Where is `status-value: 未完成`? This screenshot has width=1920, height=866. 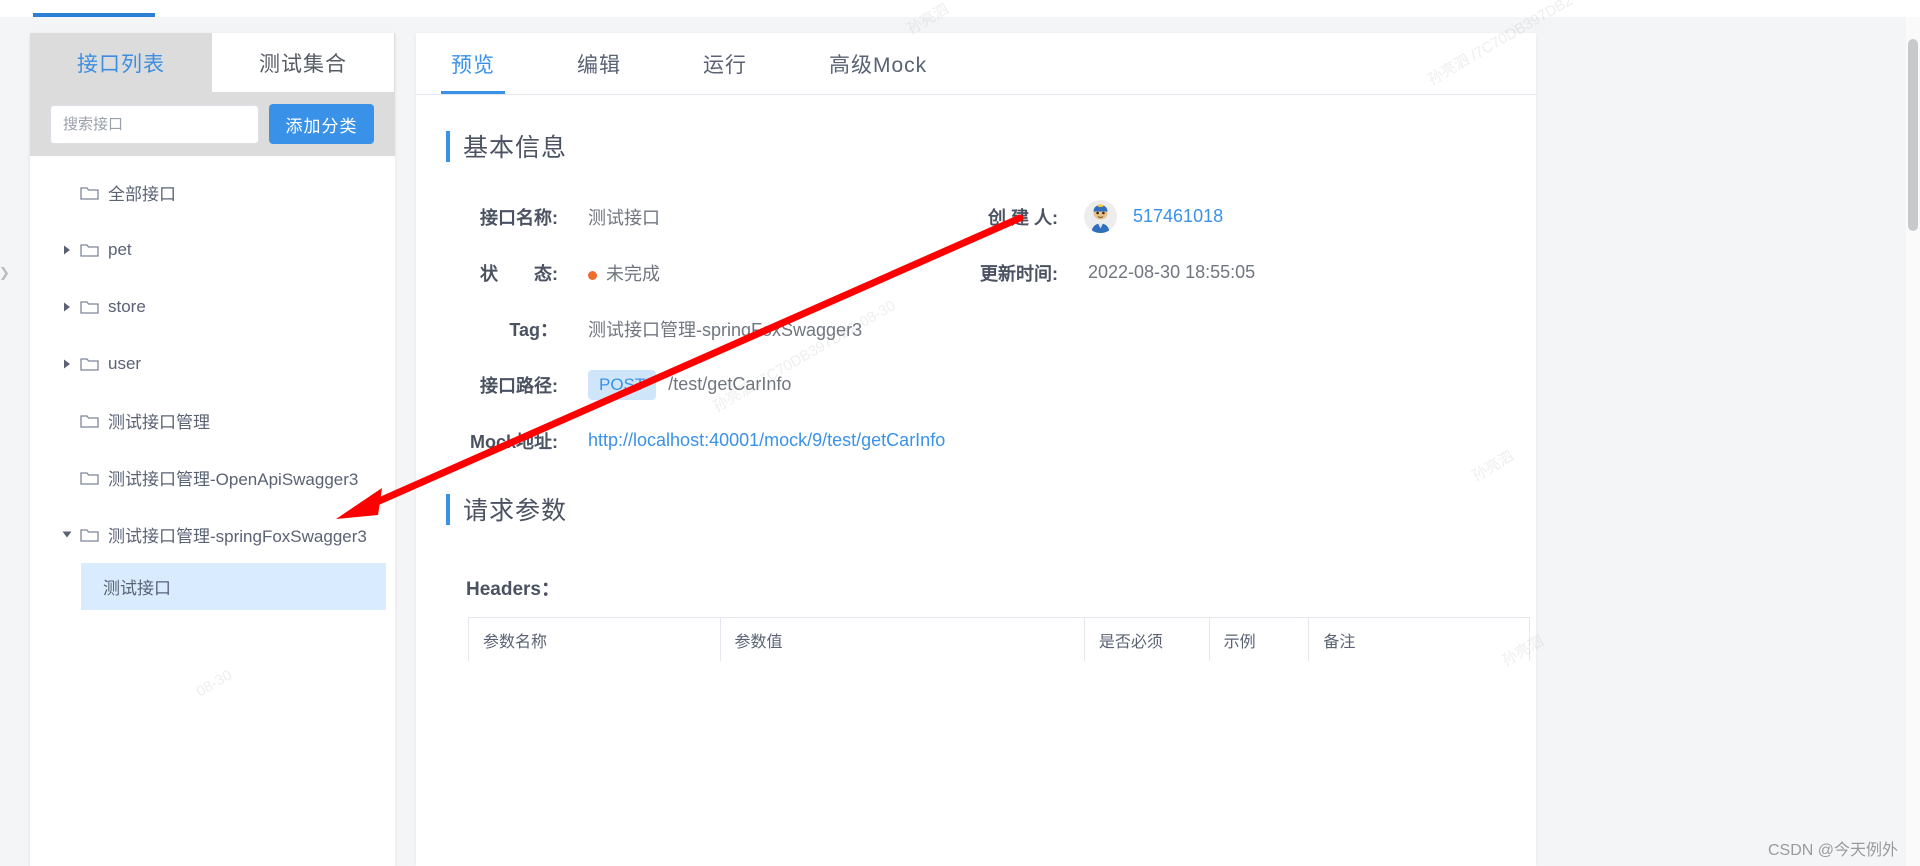 status-value: 未完成 is located at coordinates (633, 273).